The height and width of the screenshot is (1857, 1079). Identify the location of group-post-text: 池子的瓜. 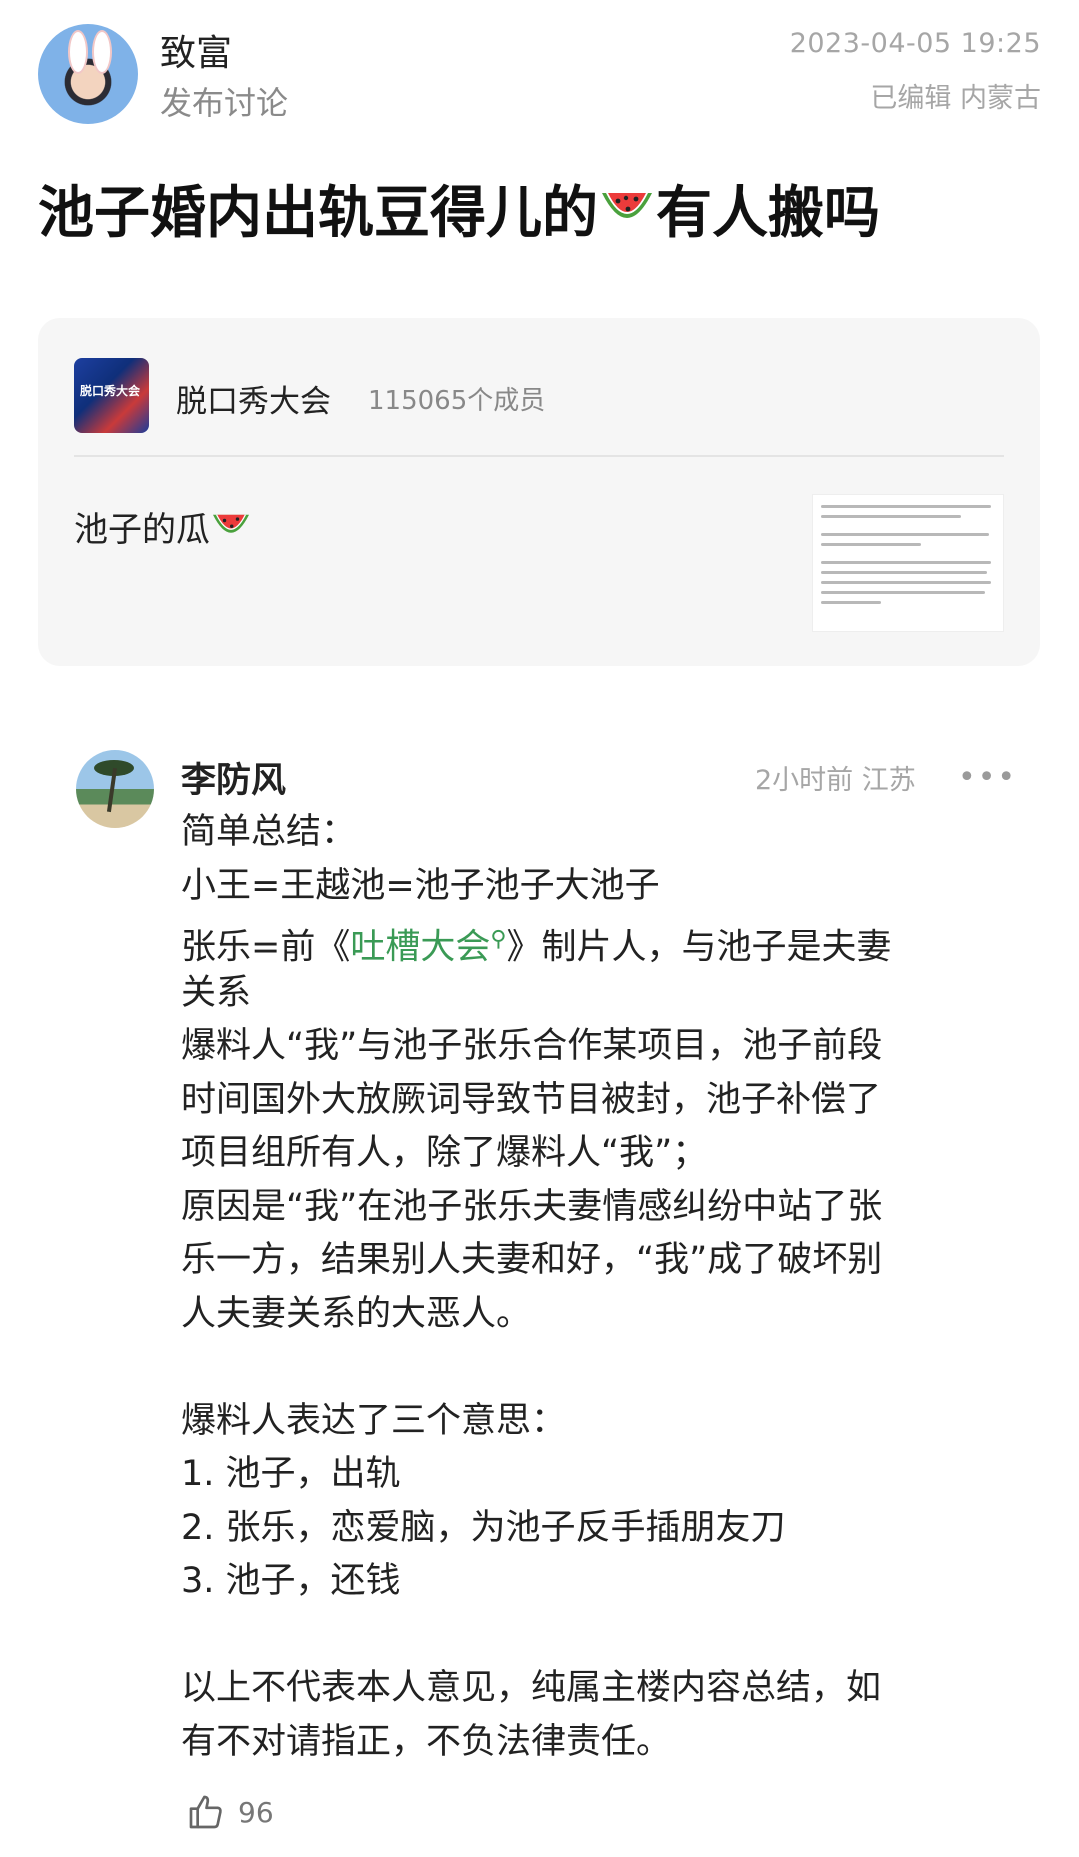
(163, 528).